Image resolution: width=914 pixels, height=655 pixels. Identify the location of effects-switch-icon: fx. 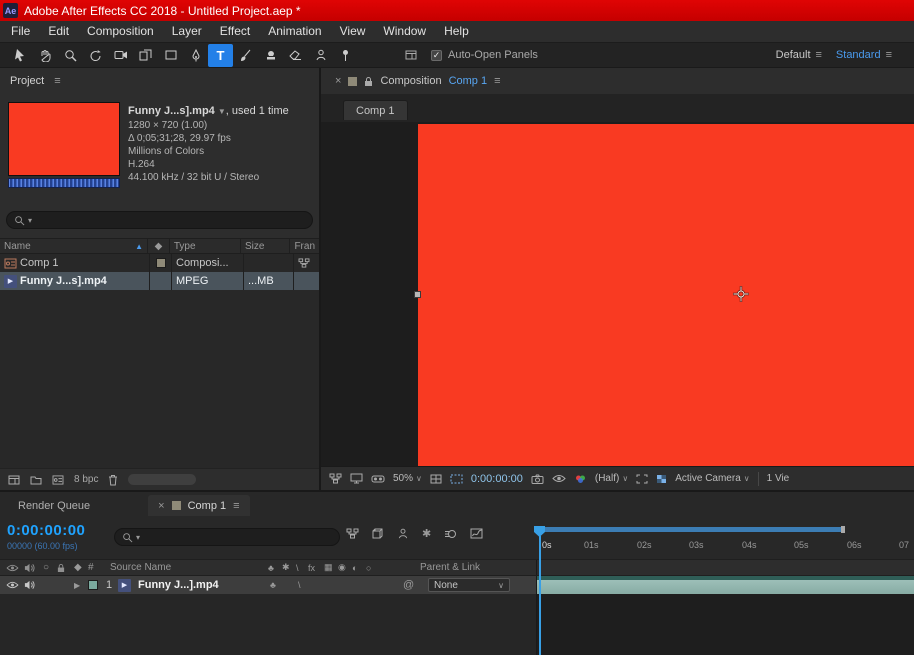
(311, 567).